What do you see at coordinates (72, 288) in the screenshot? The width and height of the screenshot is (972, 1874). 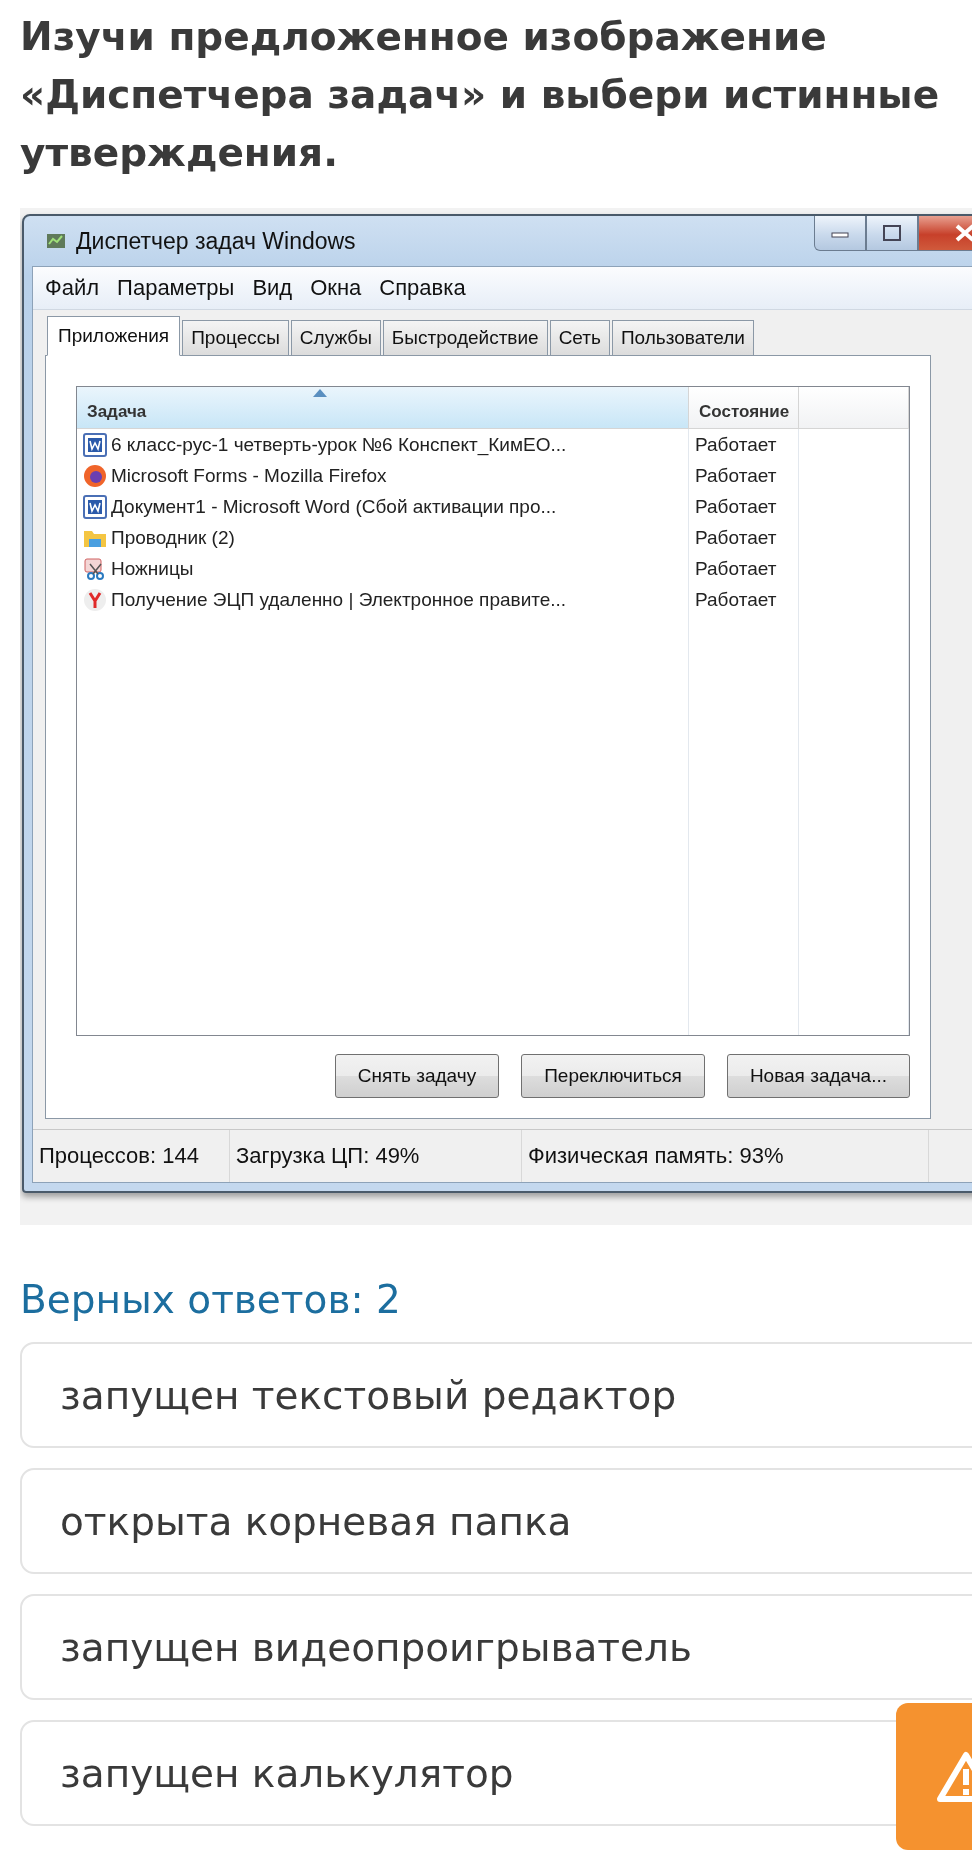 I see `menu-item: Файл` at bounding box center [72, 288].